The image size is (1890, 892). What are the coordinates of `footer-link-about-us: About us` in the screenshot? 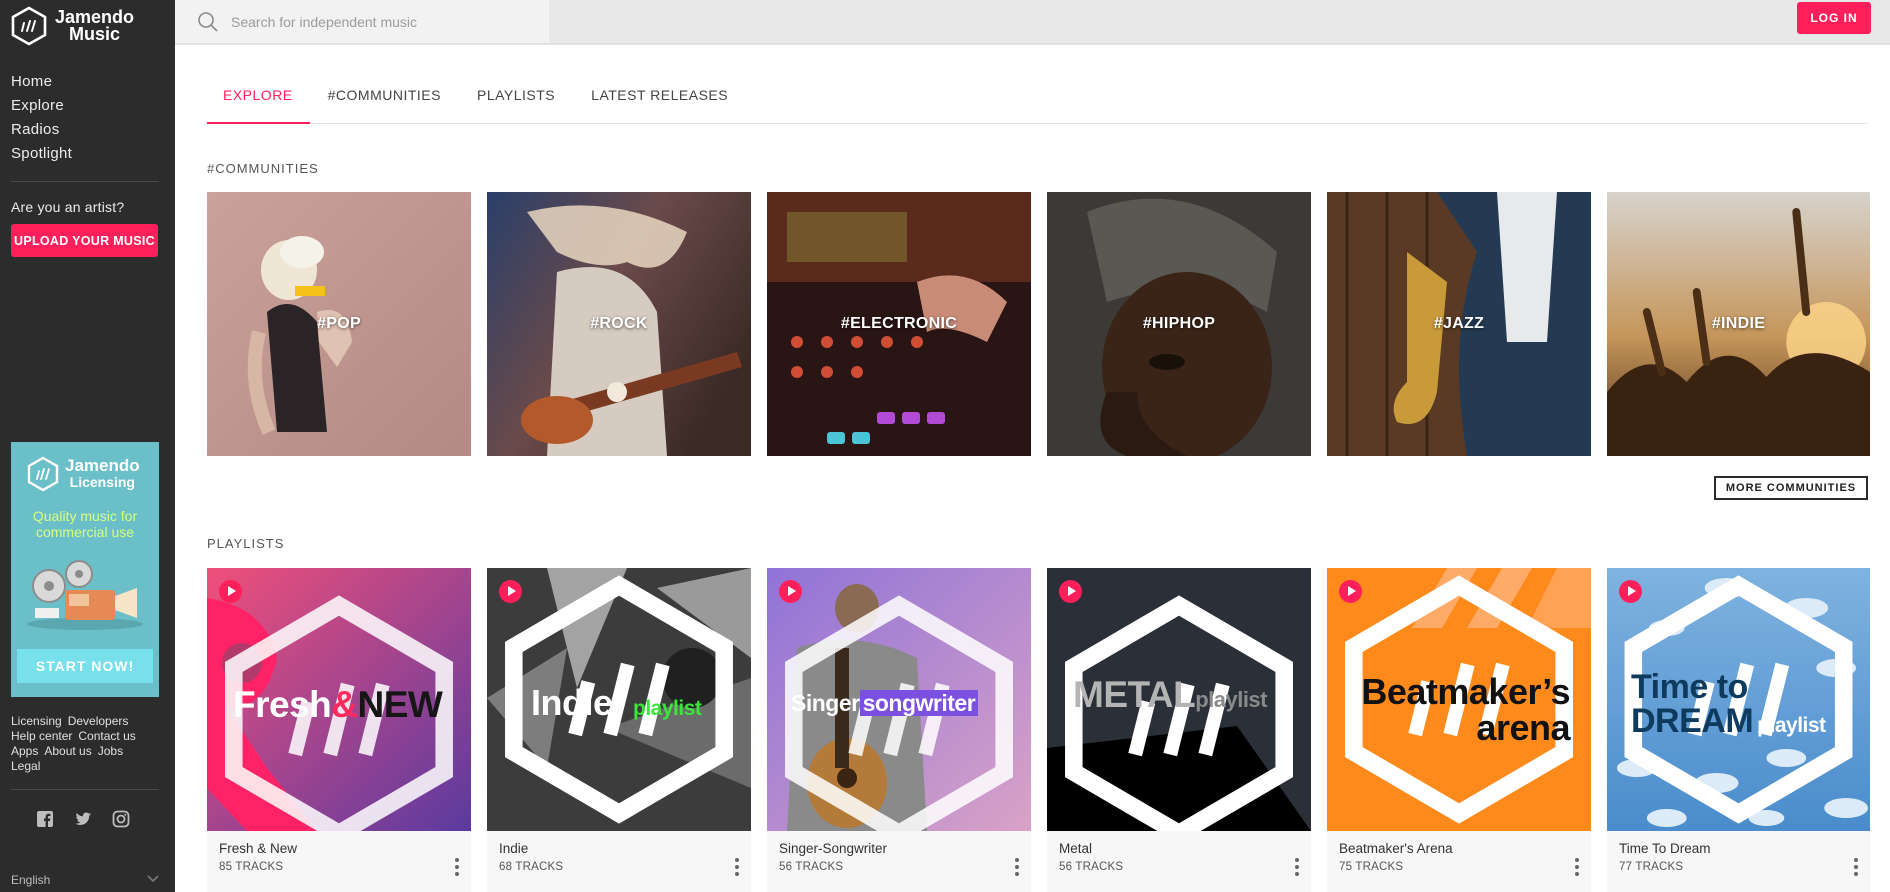 It's located at (67, 751).